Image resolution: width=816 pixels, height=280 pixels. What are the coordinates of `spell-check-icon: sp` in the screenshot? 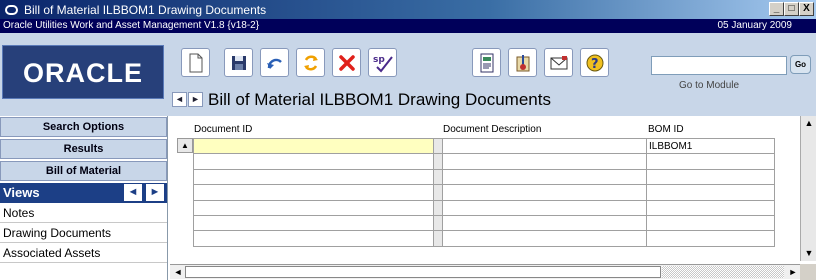 It's located at (382, 62).